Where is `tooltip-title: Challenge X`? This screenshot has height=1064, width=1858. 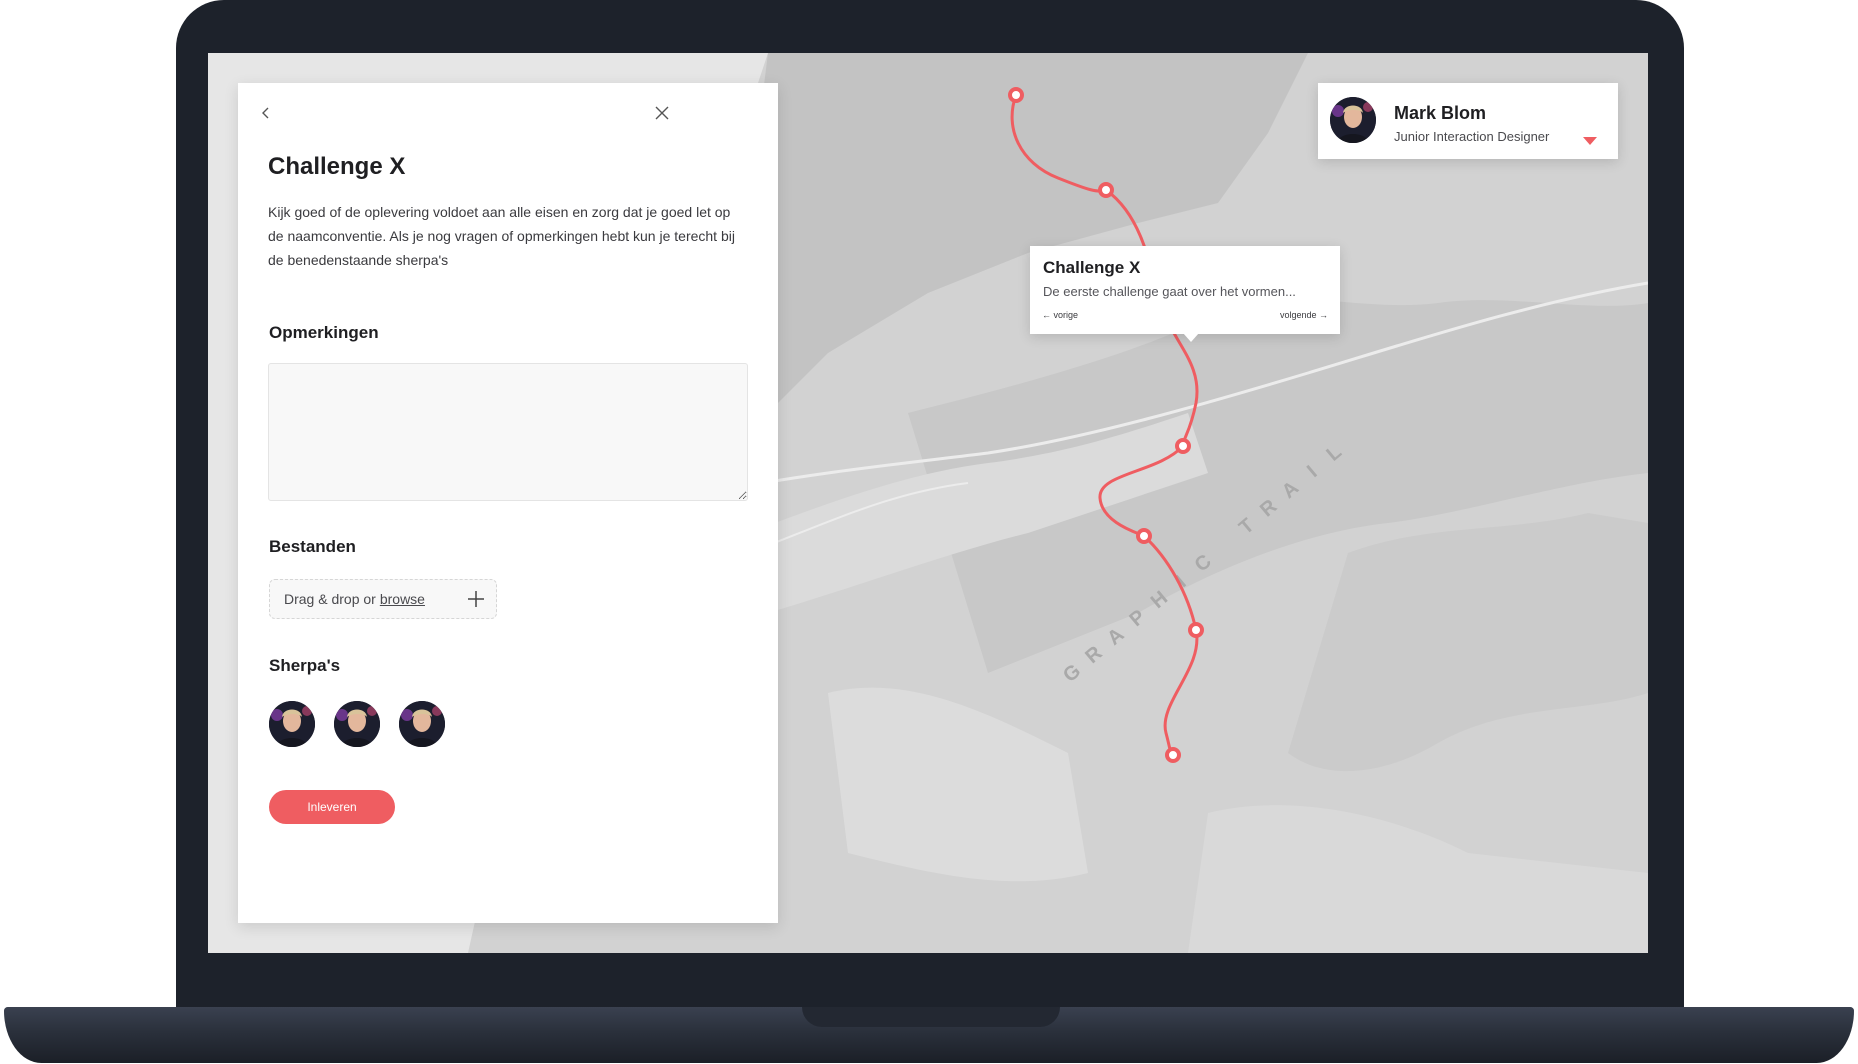
tooltip-title: Challenge X is located at coordinates (1092, 267).